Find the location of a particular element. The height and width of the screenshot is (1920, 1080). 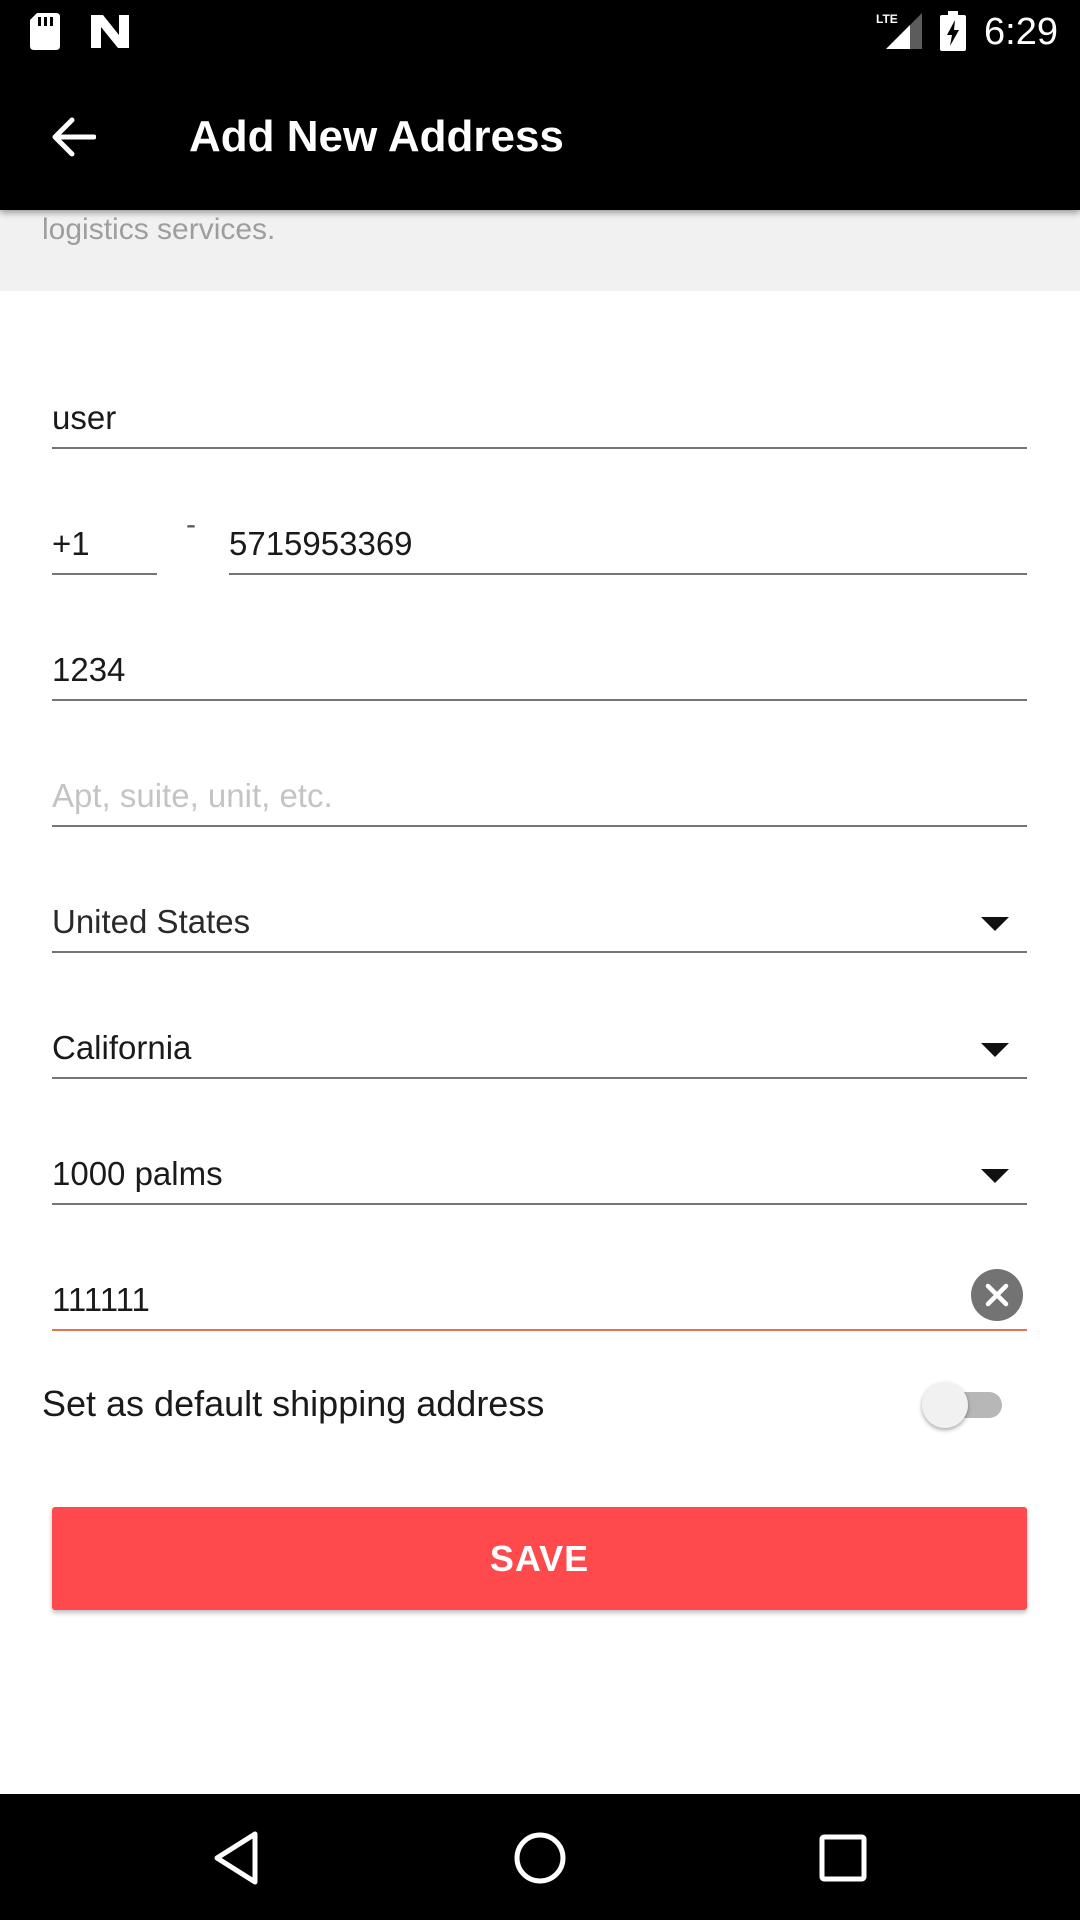

arrow-back-icon is located at coordinates (74, 137).